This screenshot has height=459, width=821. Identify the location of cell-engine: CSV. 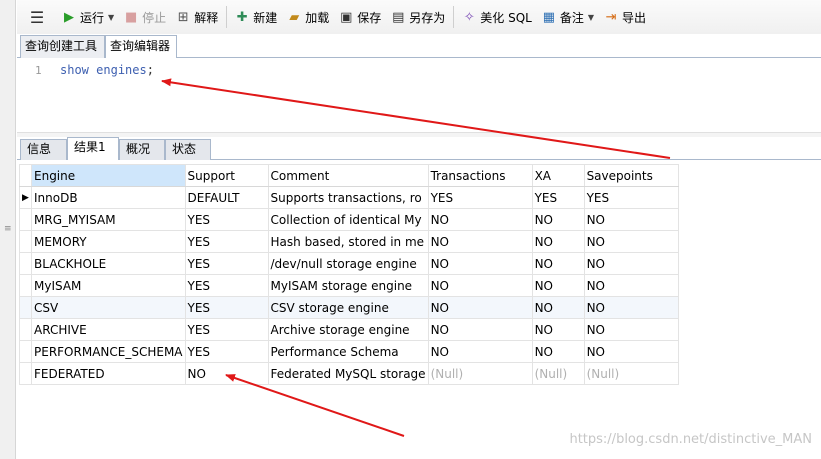
(108, 307).